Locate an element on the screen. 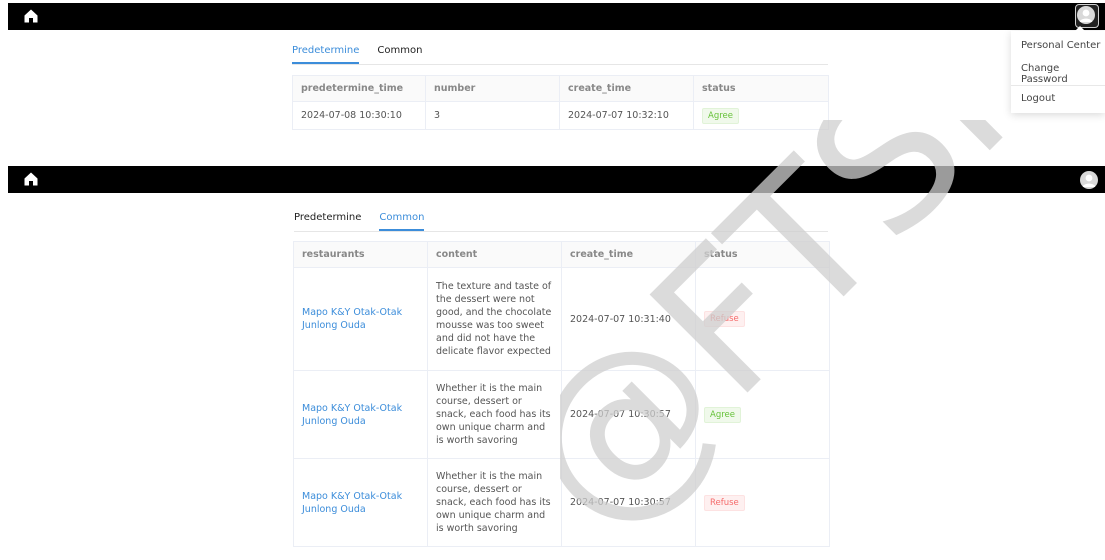 The height and width of the screenshot is (560, 1105). menu-divider is located at coordinates (1058, 85).